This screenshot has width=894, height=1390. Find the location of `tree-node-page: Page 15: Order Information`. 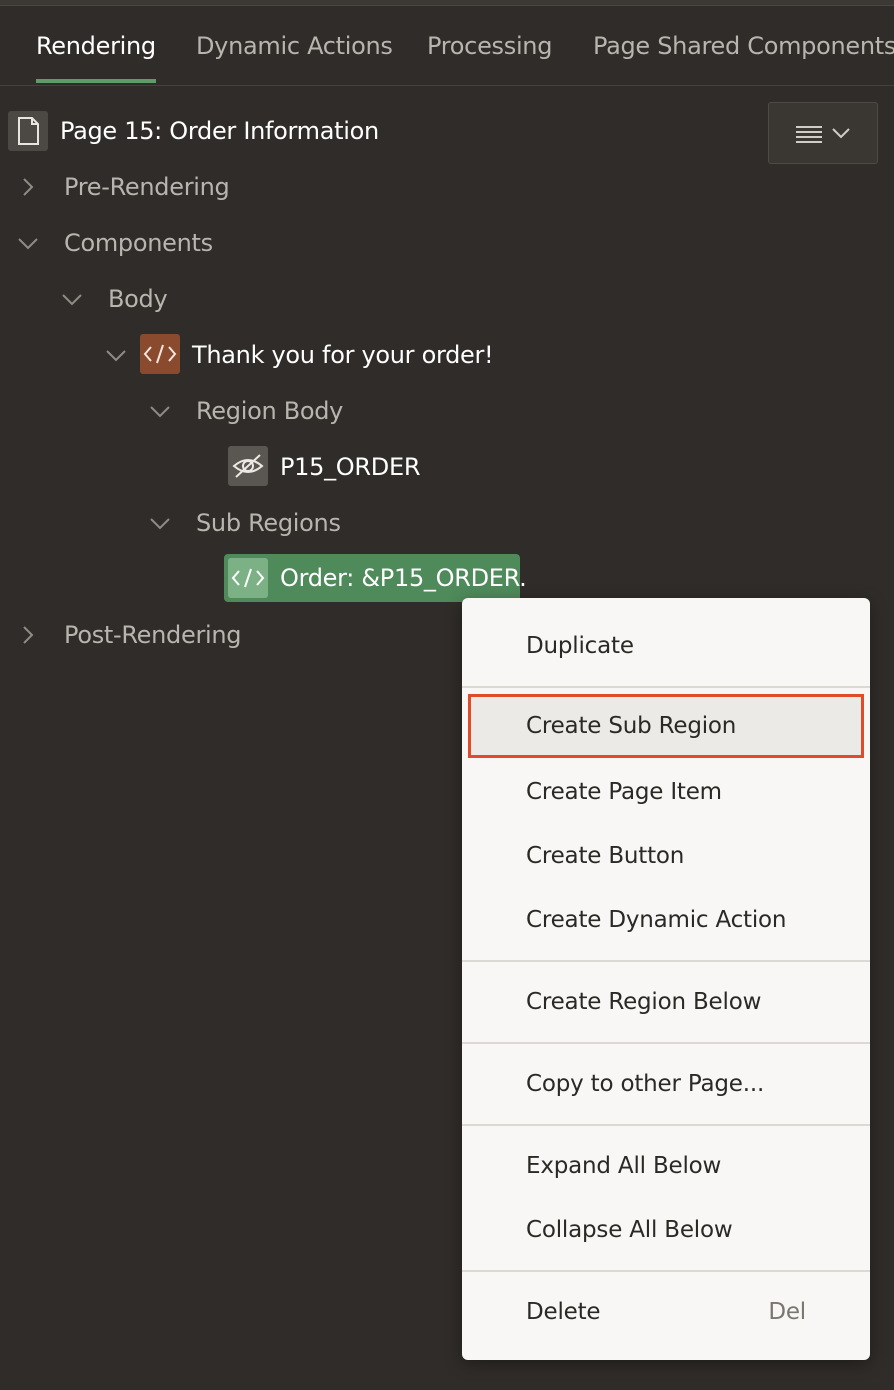

tree-node-page: Page 15: Order Information is located at coordinates (219, 131).